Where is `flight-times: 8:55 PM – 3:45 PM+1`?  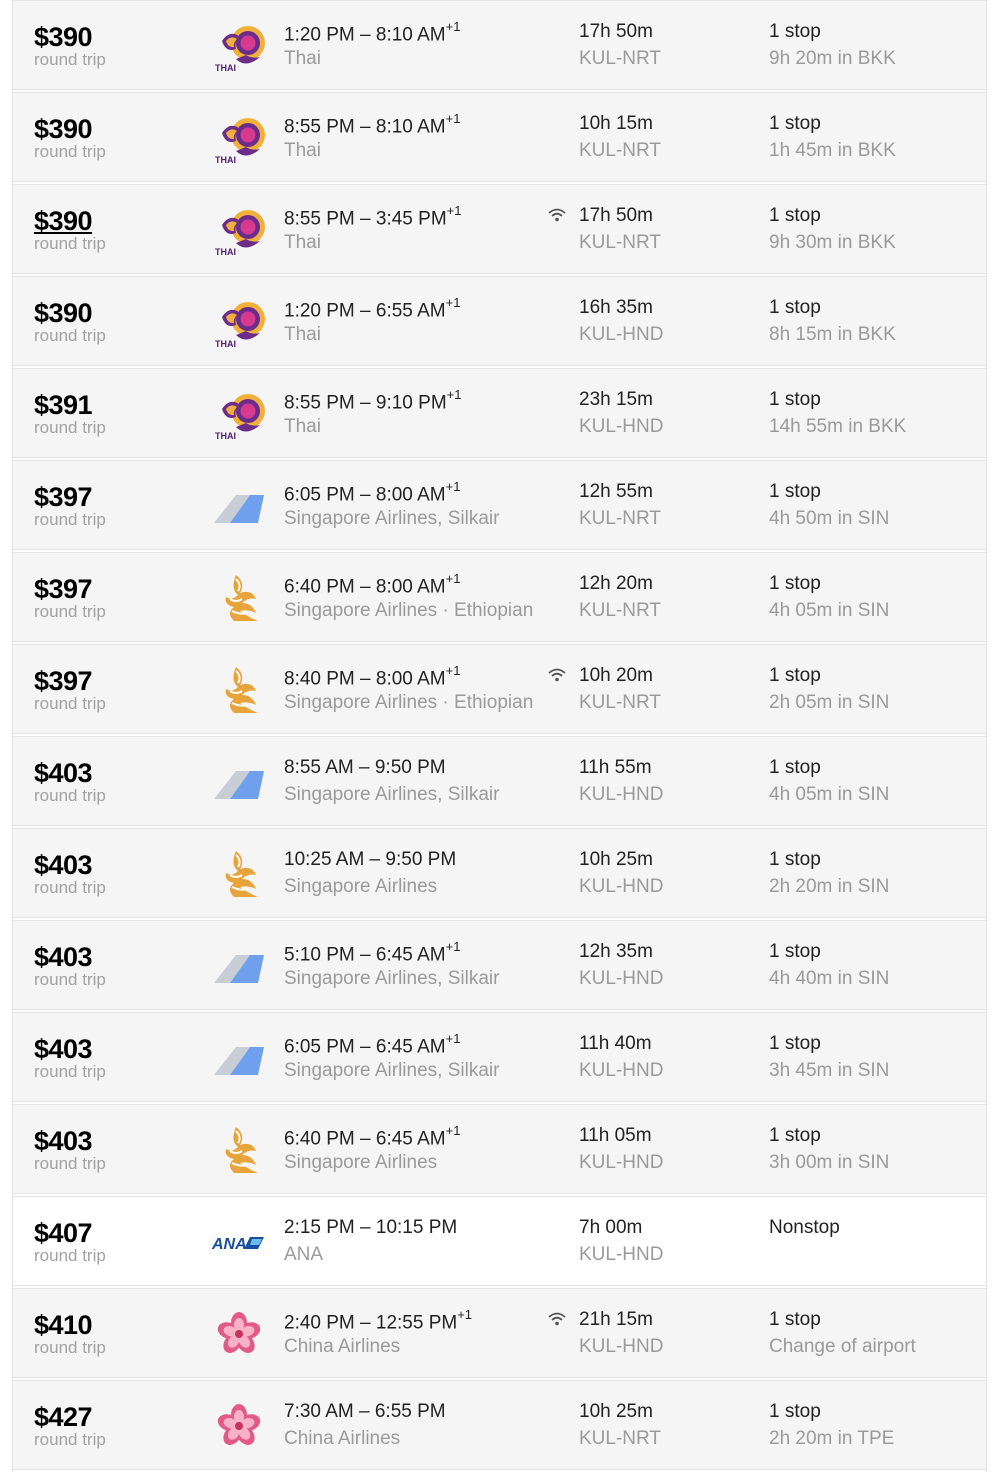 flight-times: 8:55 PM – 3:45 PM+1 is located at coordinates (373, 216).